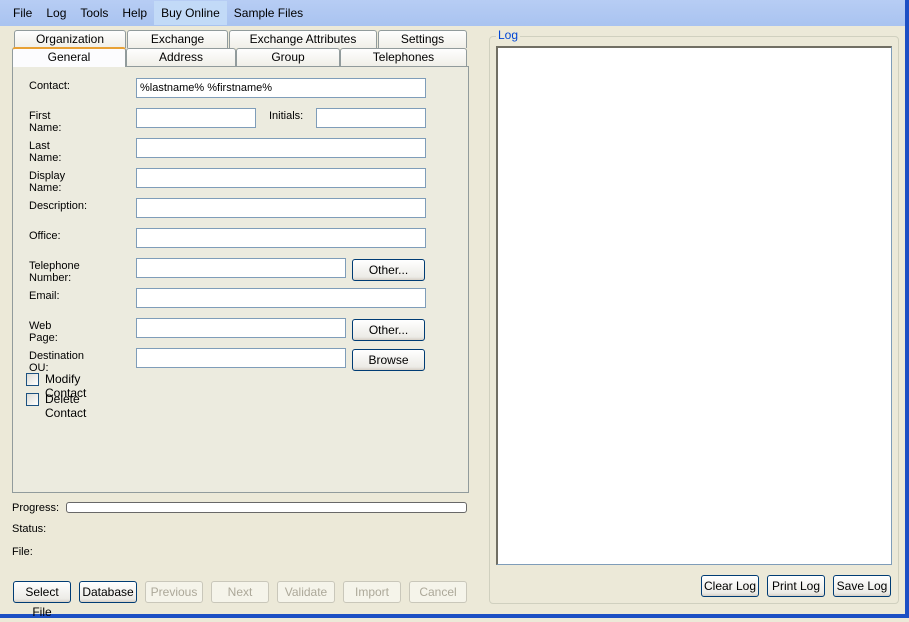 The height and width of the screenshot is (622, 909). I want to click on menu-help: Help, so click(134, 13).